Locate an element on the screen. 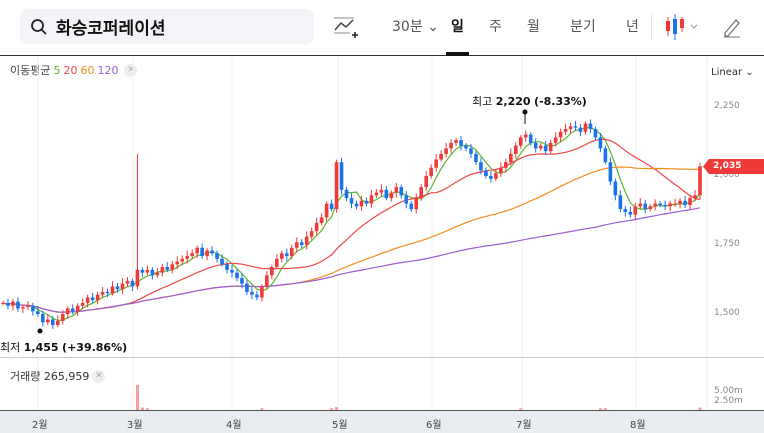 The image size is (764, 433). tab-year: 년 is located at coordinates (632, 26).